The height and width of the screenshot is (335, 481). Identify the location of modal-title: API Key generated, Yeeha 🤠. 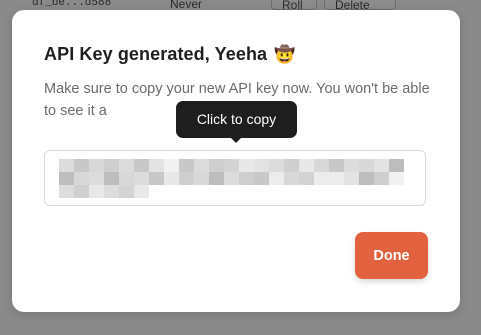
(170, 54).